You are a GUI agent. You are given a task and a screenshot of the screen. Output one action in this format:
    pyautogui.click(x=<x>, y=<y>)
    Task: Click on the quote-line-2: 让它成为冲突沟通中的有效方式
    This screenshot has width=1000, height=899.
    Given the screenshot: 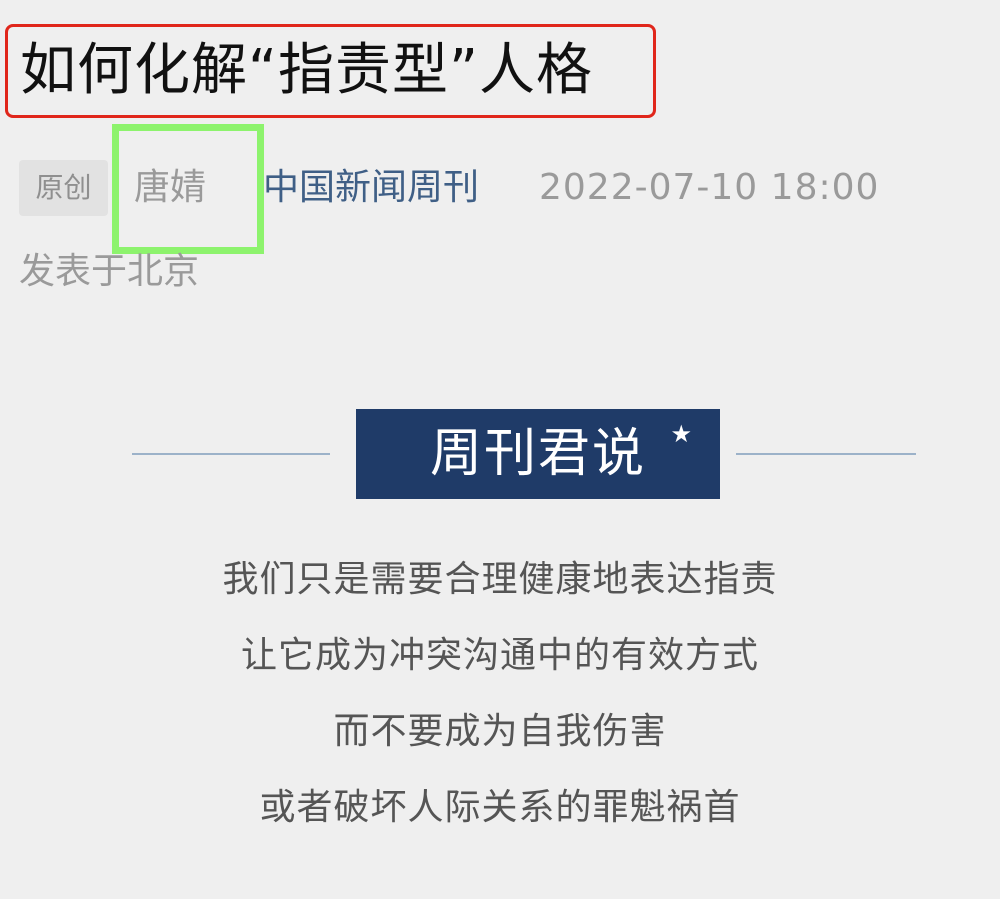 What is the action you would take?
    pyautogui.click(x=499, y=655)
    